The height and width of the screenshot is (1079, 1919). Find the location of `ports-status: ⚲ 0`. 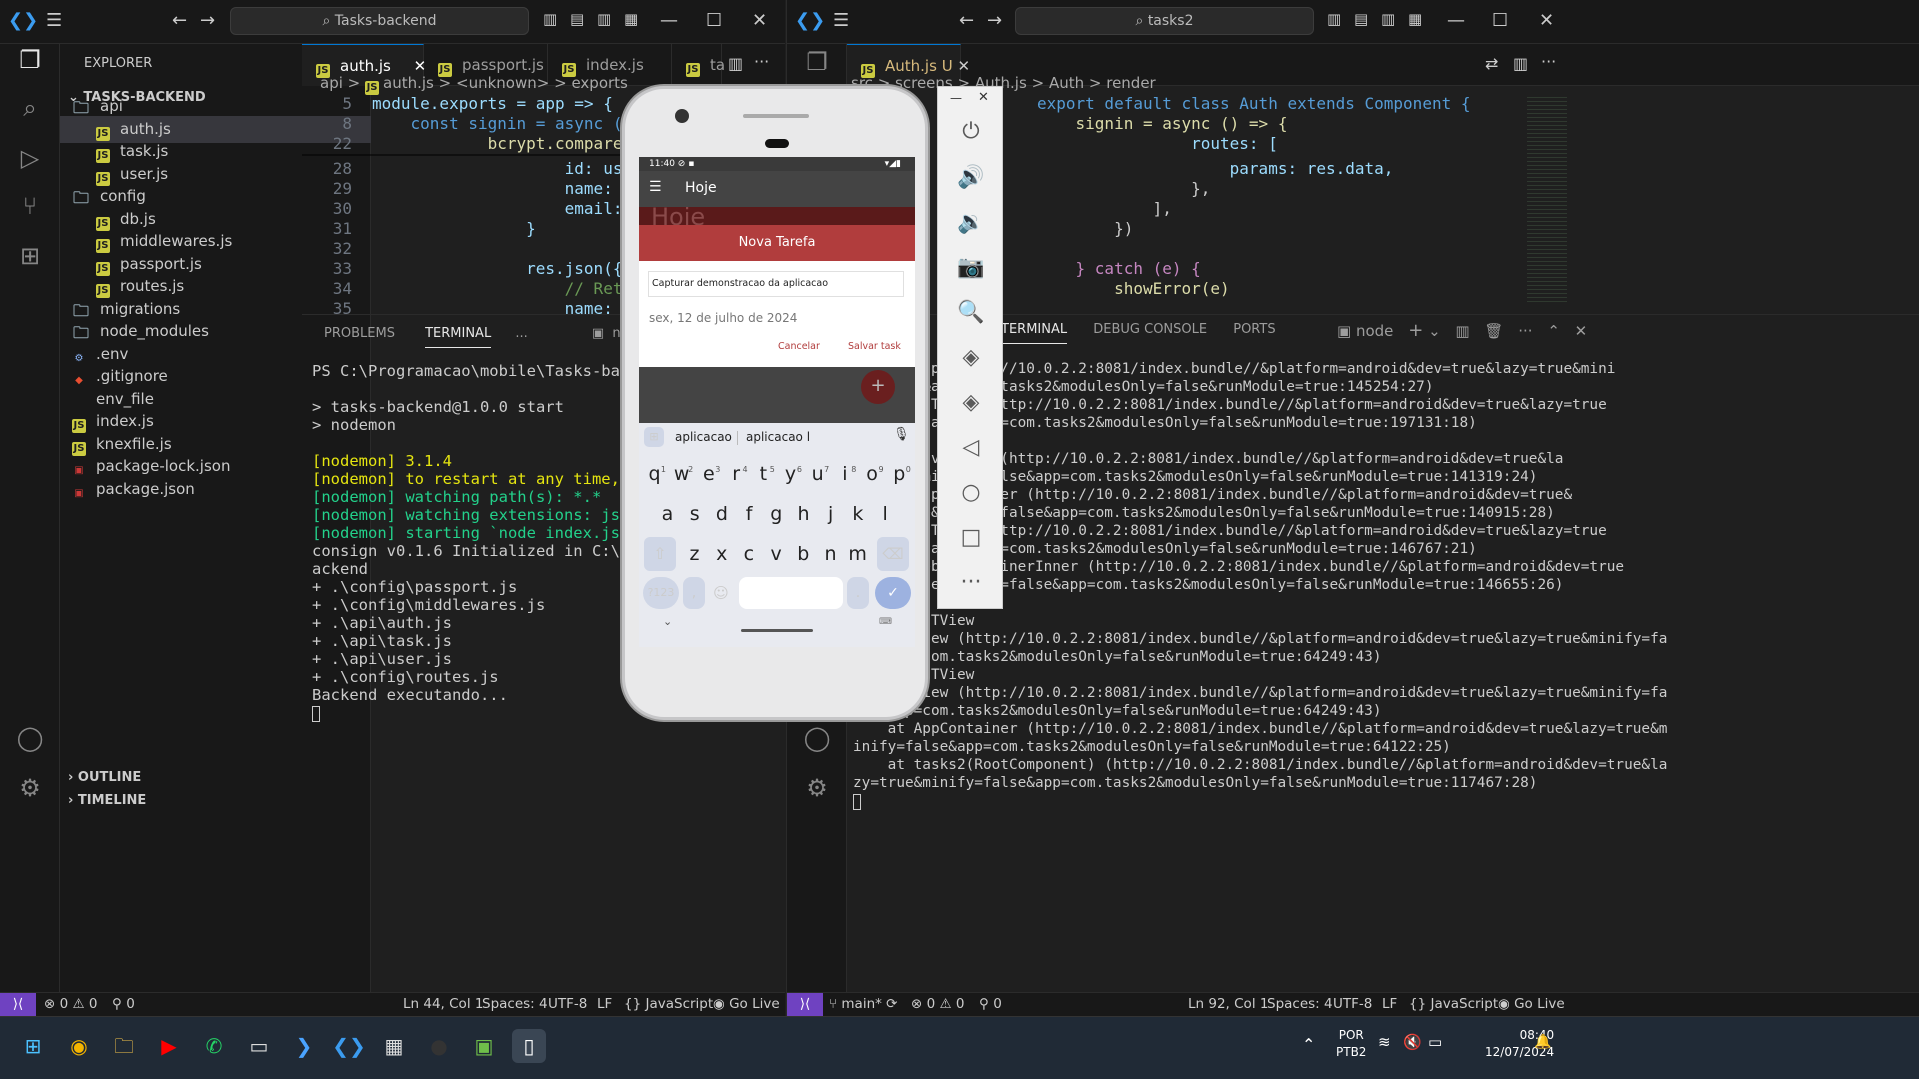

ports-status: ⚲ 0 is located at coordinates (990, 1004).